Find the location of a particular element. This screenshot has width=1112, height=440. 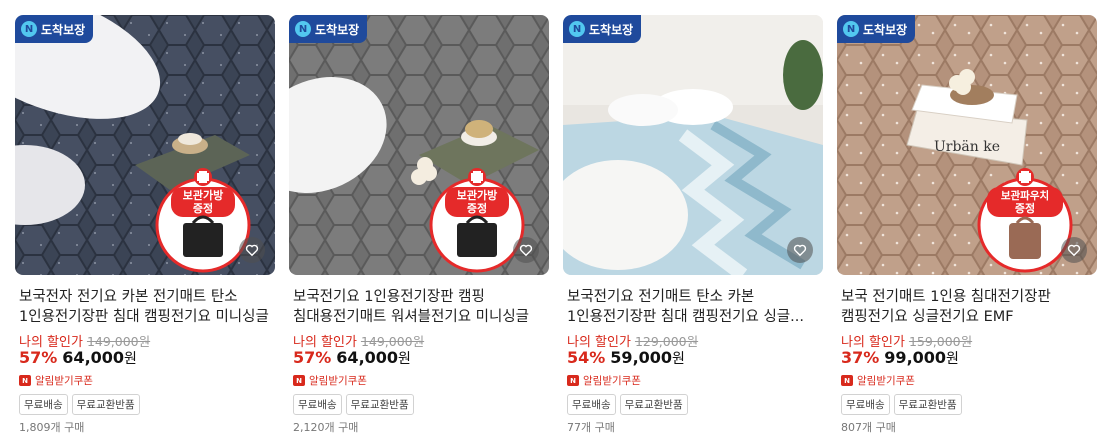

sale-price: 54% 59,000원 is located at coordinates (626, 357).